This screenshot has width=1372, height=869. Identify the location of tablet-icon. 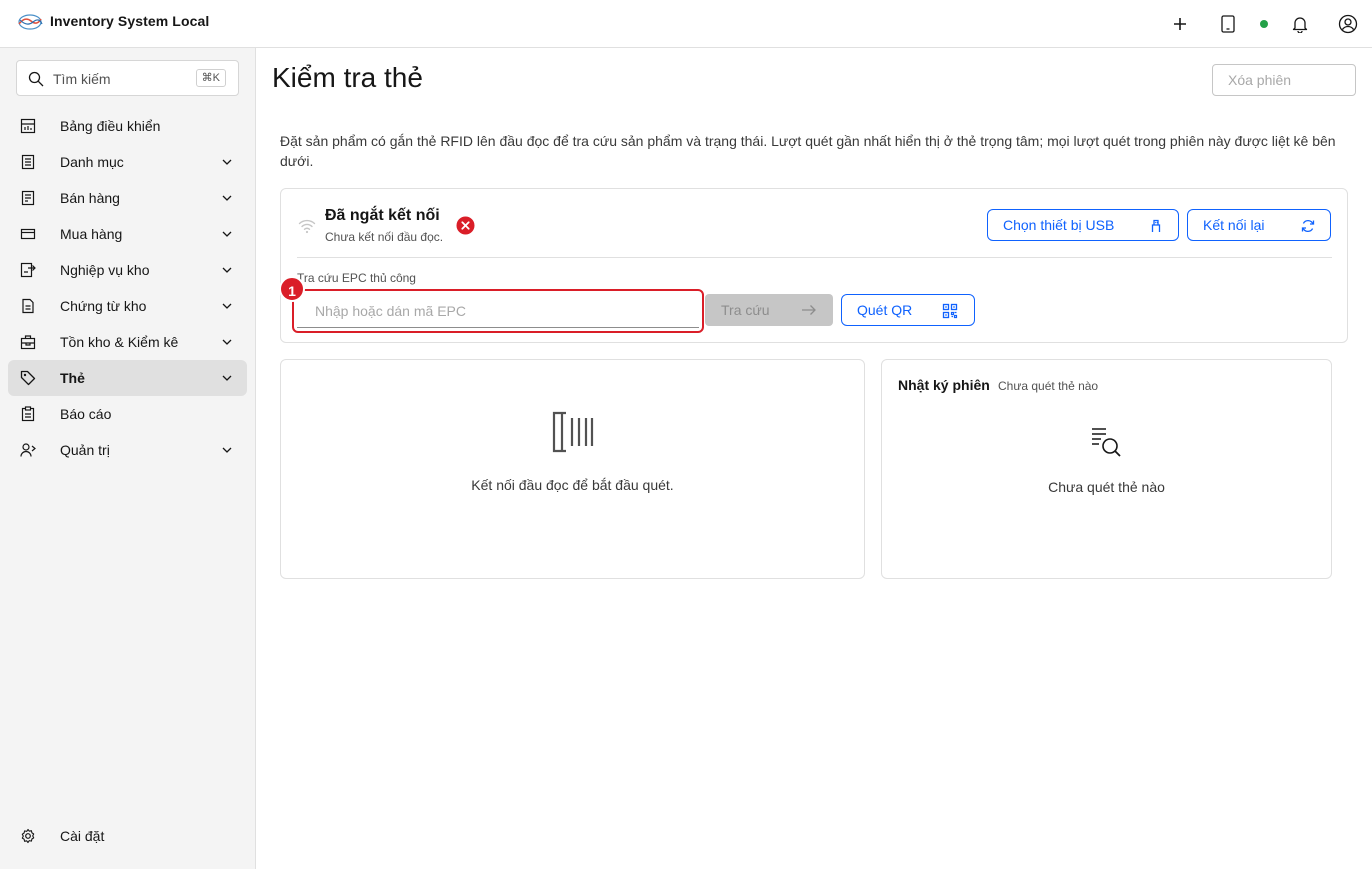
(1228, 24).